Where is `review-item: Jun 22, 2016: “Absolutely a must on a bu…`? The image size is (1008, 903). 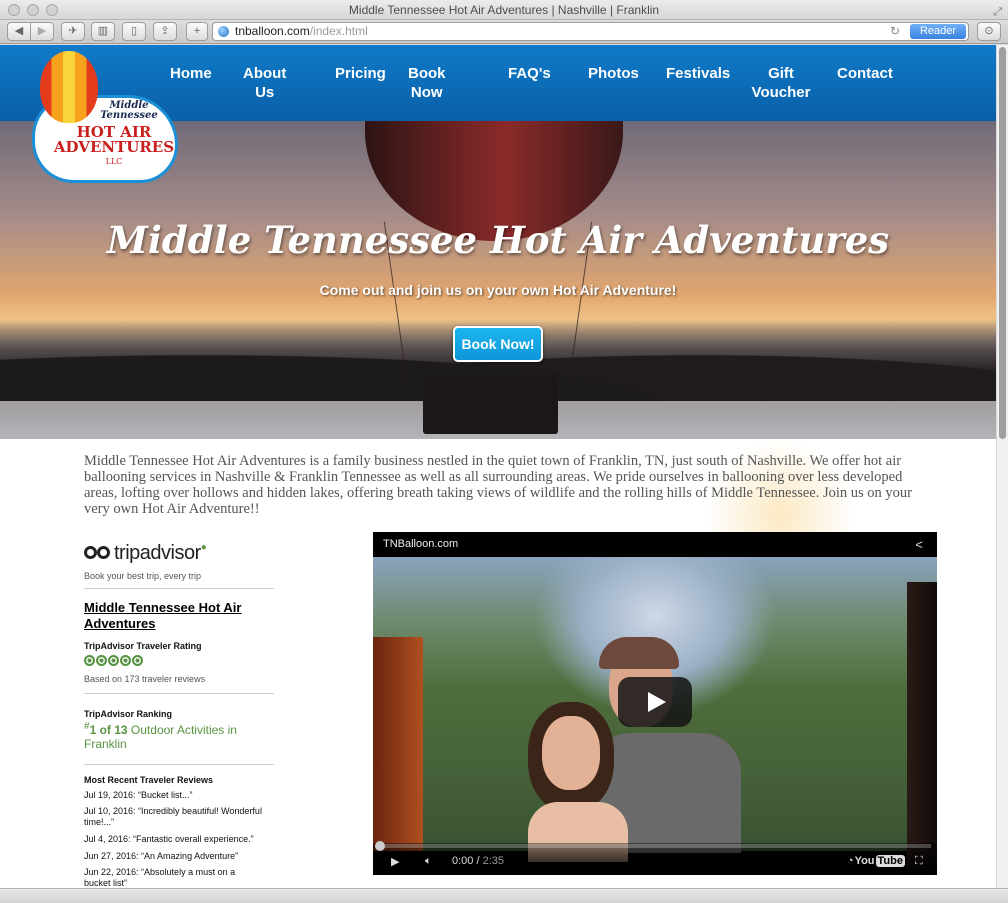 review-item: Jun 22, 2016: “Absolutely a must on a bu… is located at coordinates (169, 877).